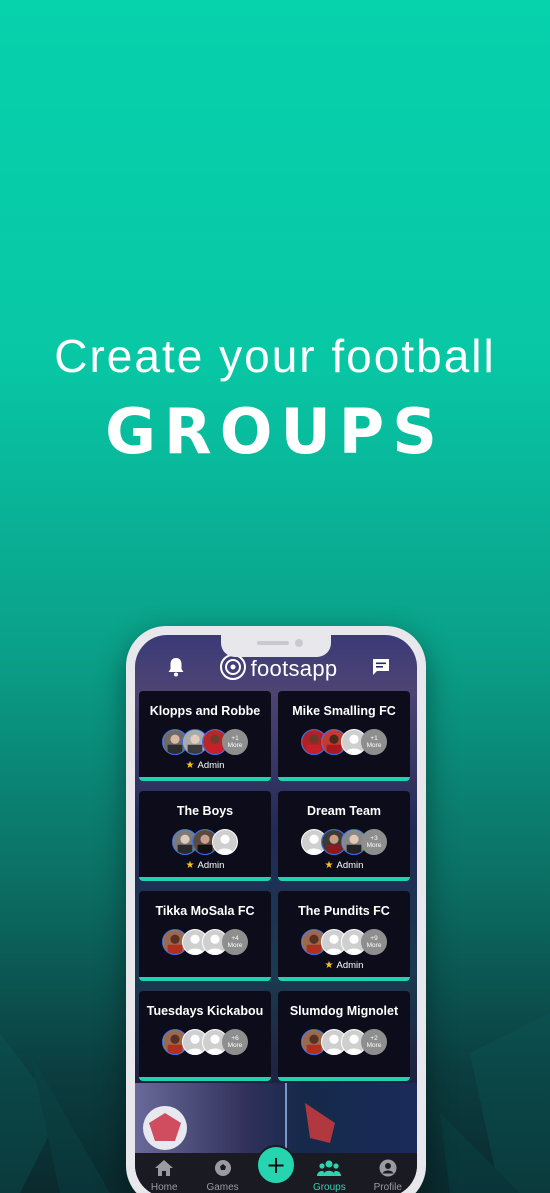  Describe the element at coordinates (388, 1169) in the screenshot. I see `profile-icon` at that location.